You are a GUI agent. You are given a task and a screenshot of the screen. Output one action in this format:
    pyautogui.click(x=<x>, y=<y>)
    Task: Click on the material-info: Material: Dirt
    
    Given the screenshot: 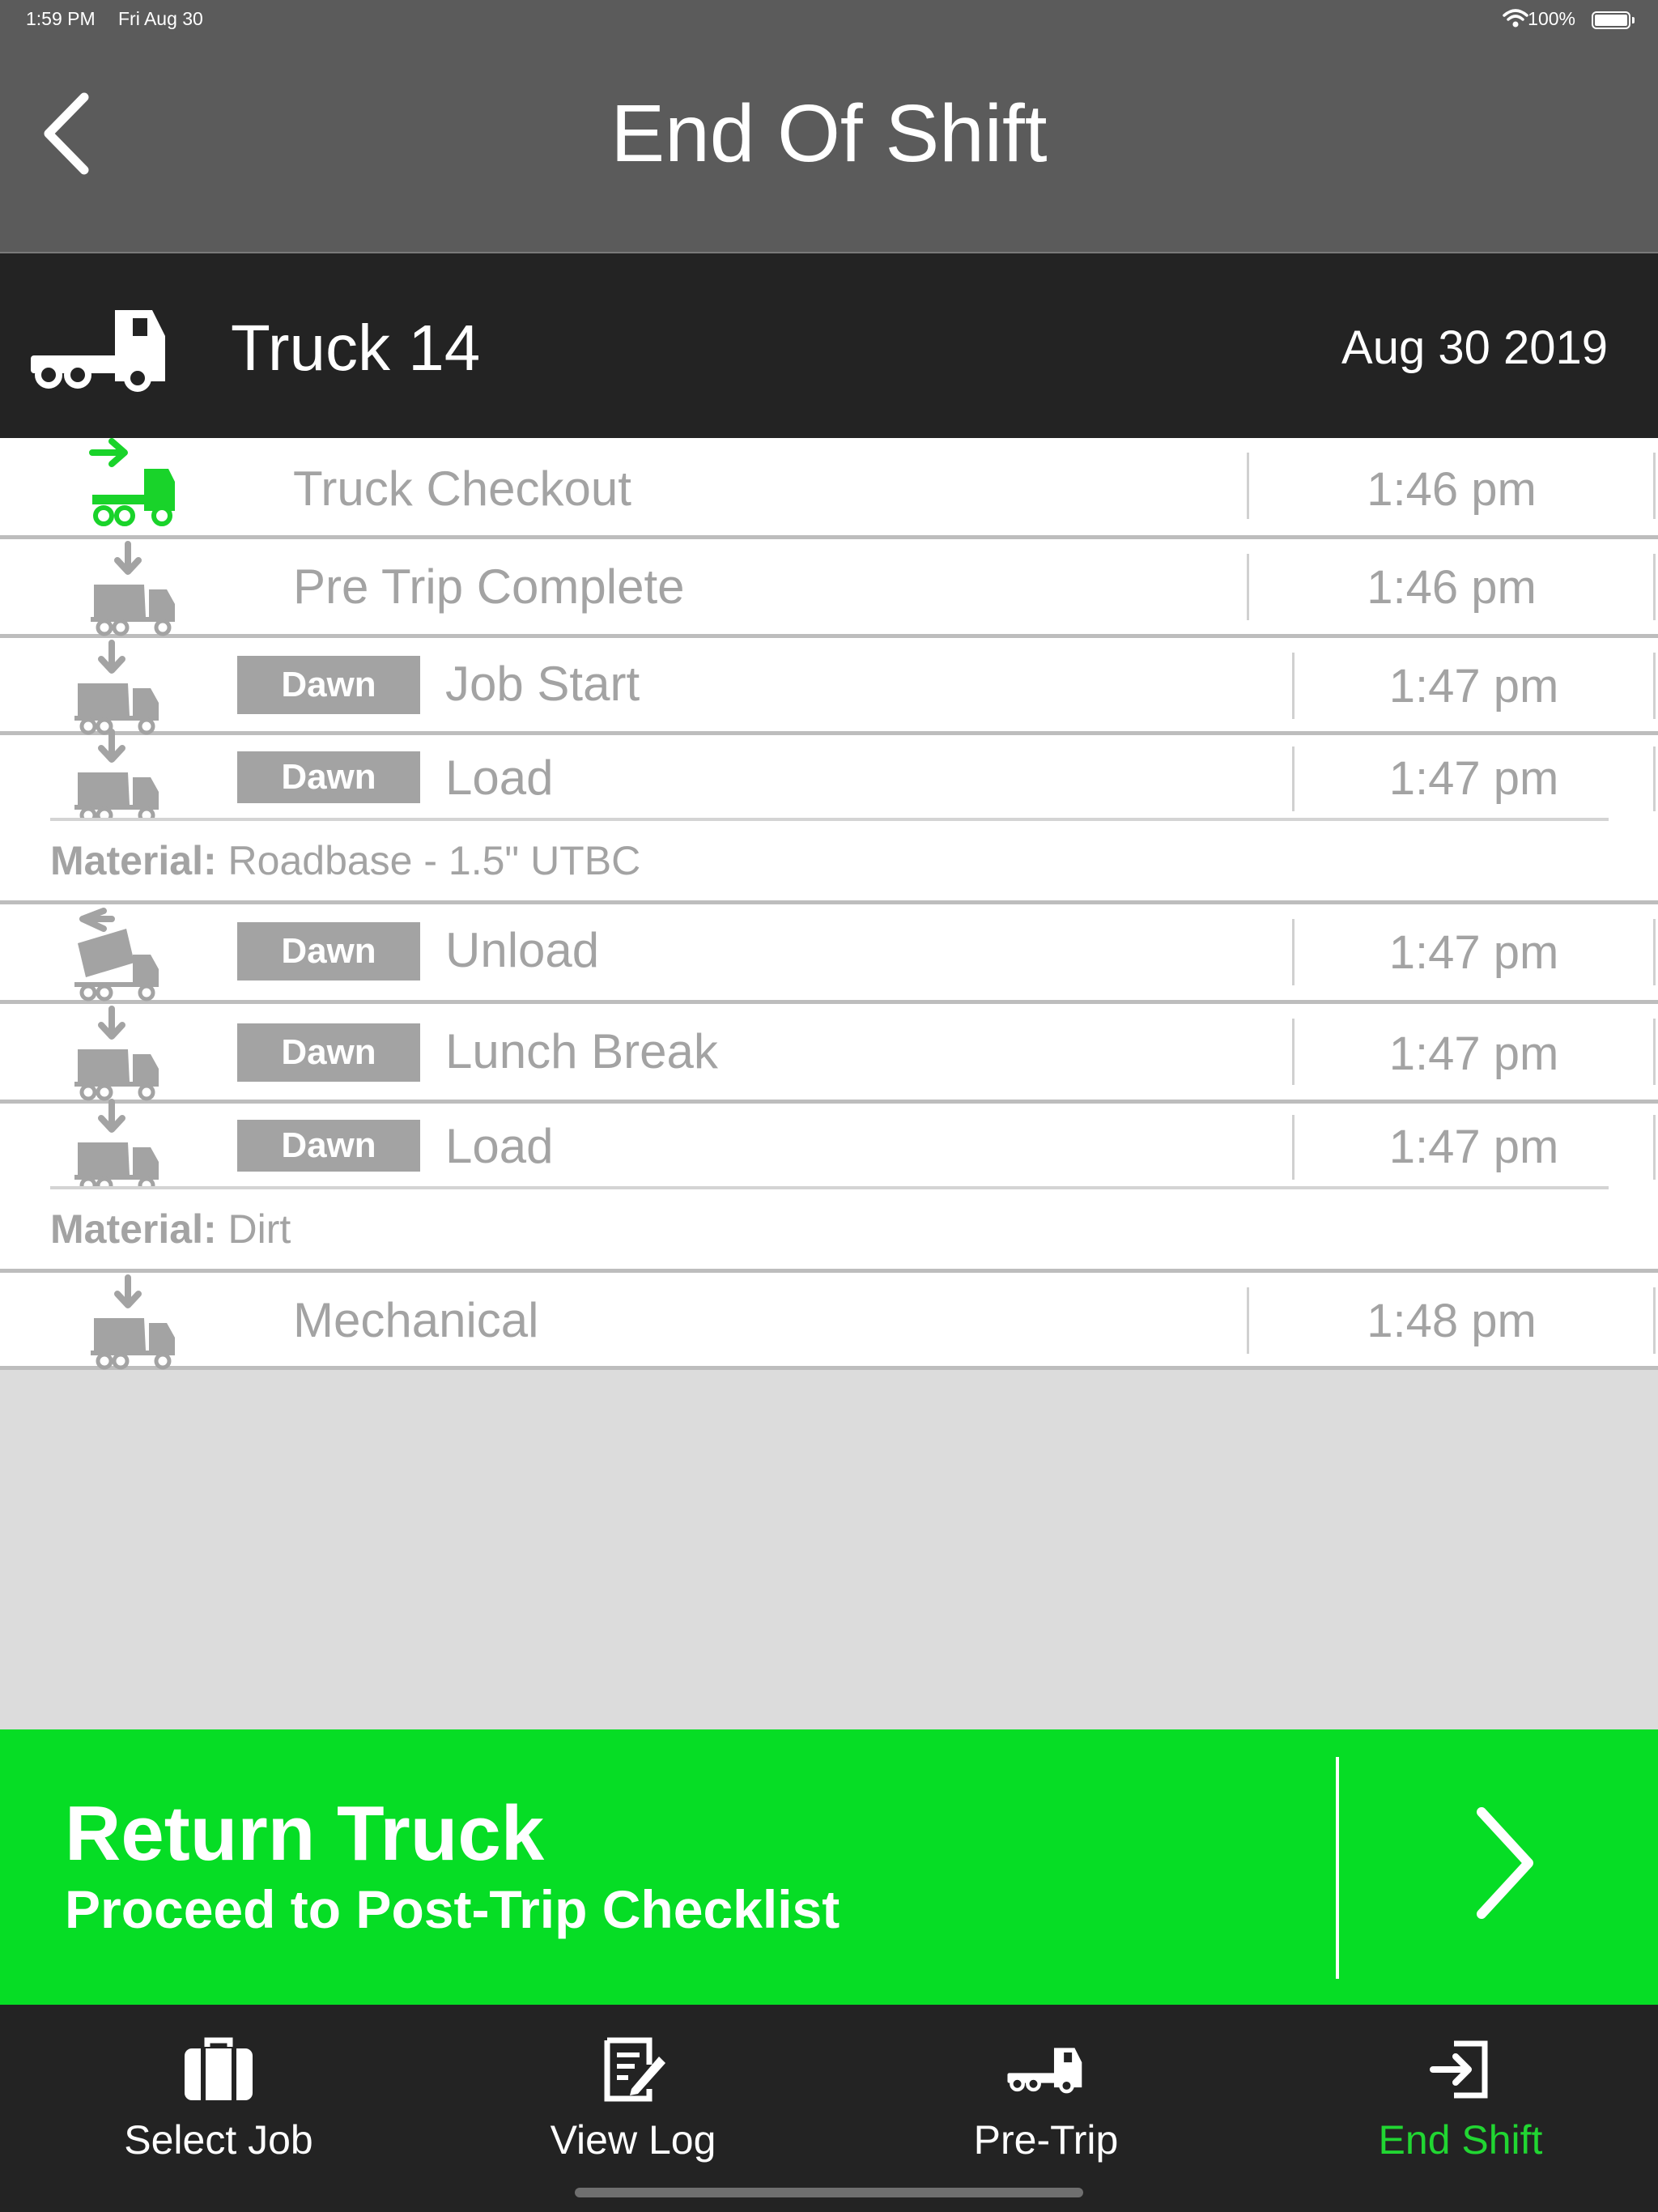 What is the action you would take?
    pyautogui.click(x=170, y=1230)
    